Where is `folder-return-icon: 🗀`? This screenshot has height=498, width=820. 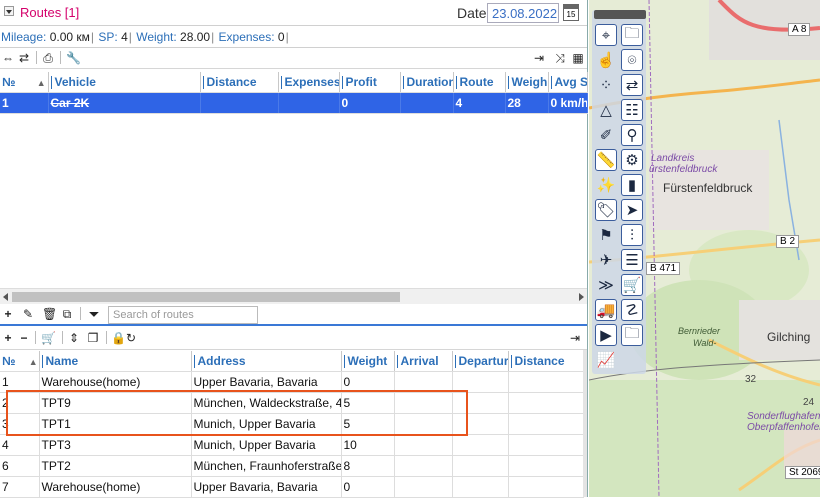
folder-return-icon: 🗀 is located at coordinates (632, 335).